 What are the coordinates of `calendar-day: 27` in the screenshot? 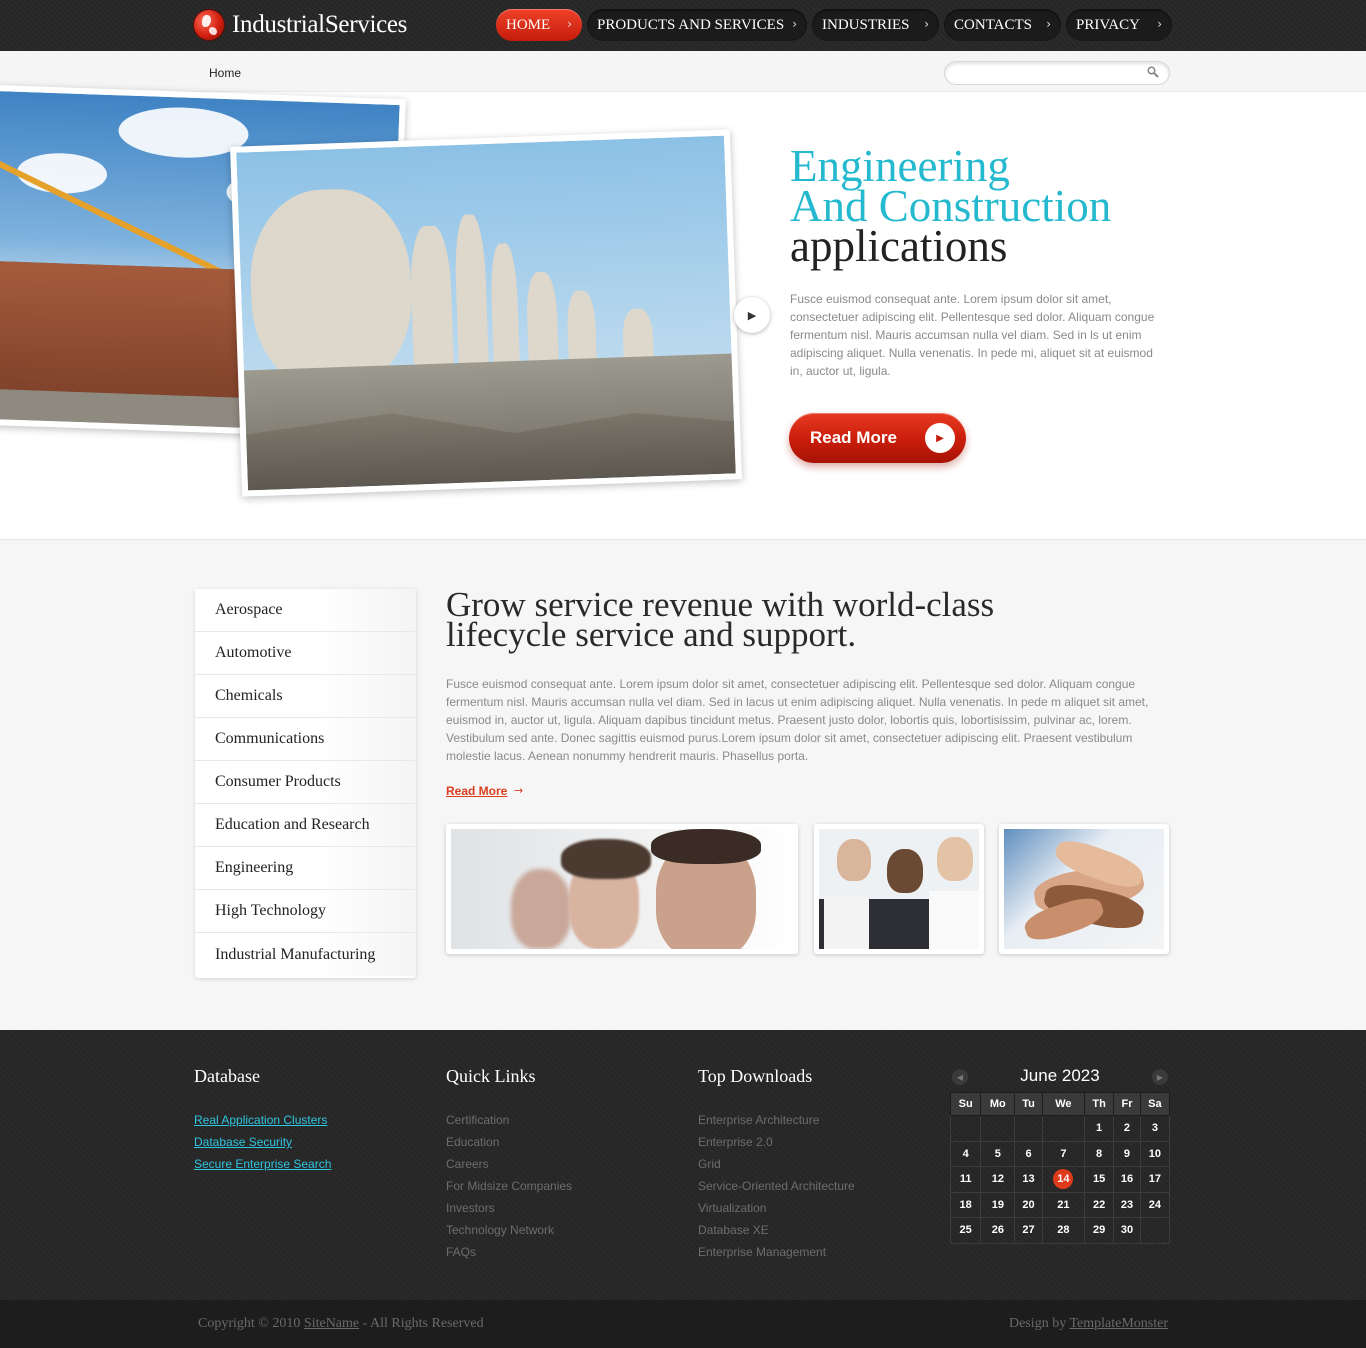 It's located at (1028, 1230).